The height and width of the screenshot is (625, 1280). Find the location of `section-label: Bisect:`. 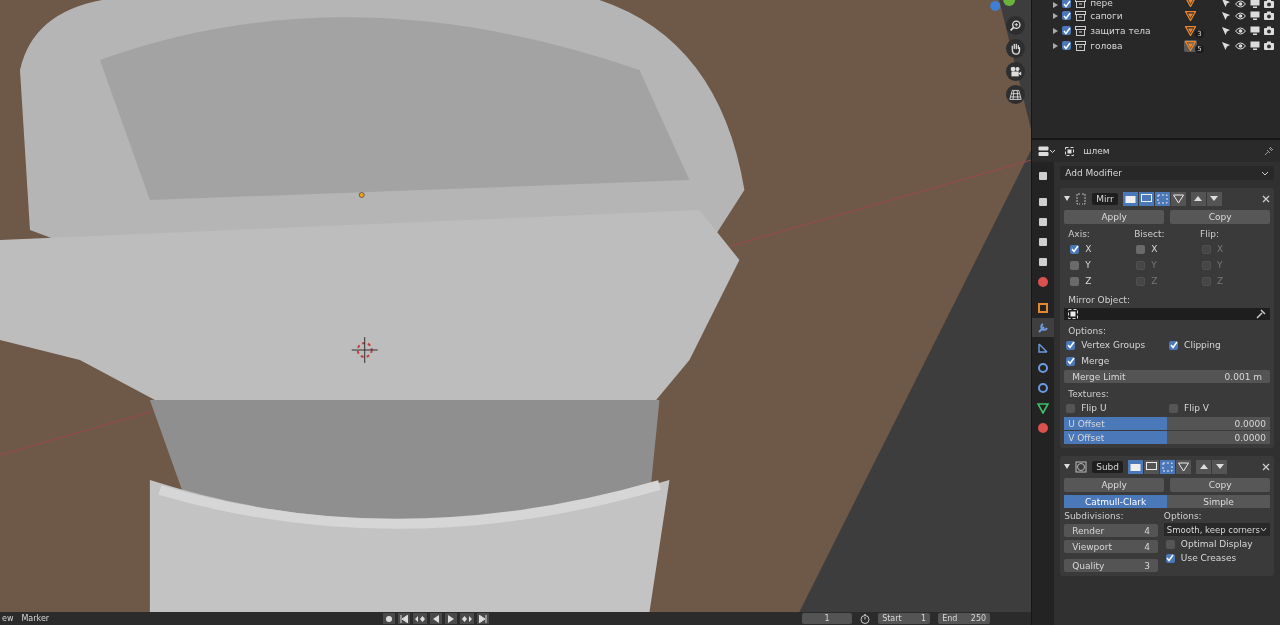

section-label: Bisect: is located at coordinates (1150, 234).